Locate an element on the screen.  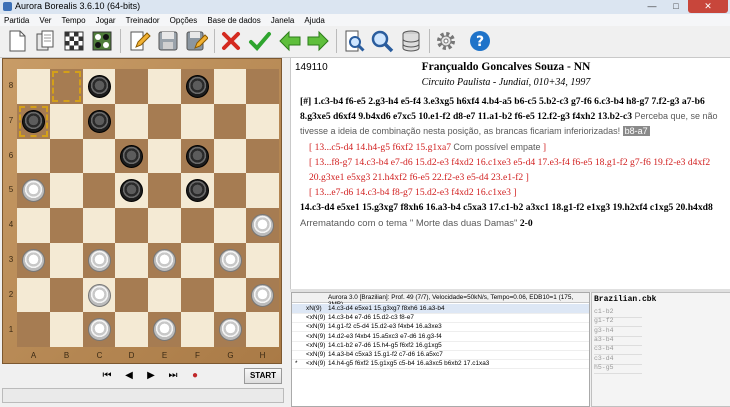
square-c1 is located at coordinates (99, 329).